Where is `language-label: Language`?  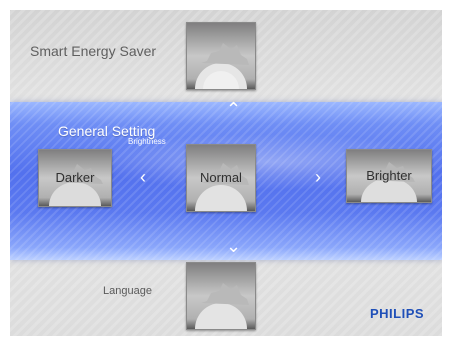 language-label: Language is located at coordinates (127, 291).